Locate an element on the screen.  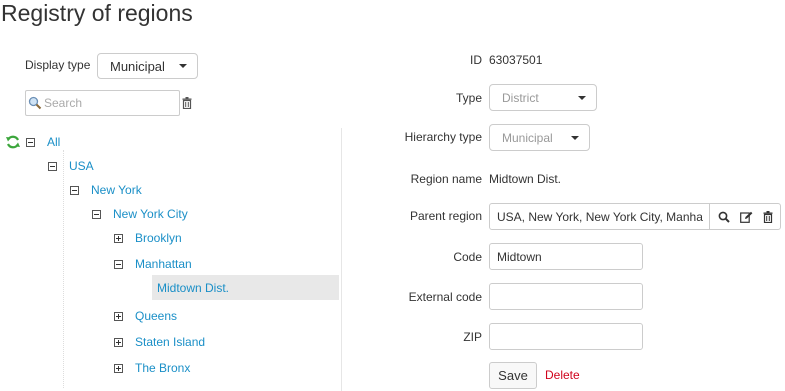
parent-region-field: USA, New York, New York City, Manha is located at coordinates (635, 216).